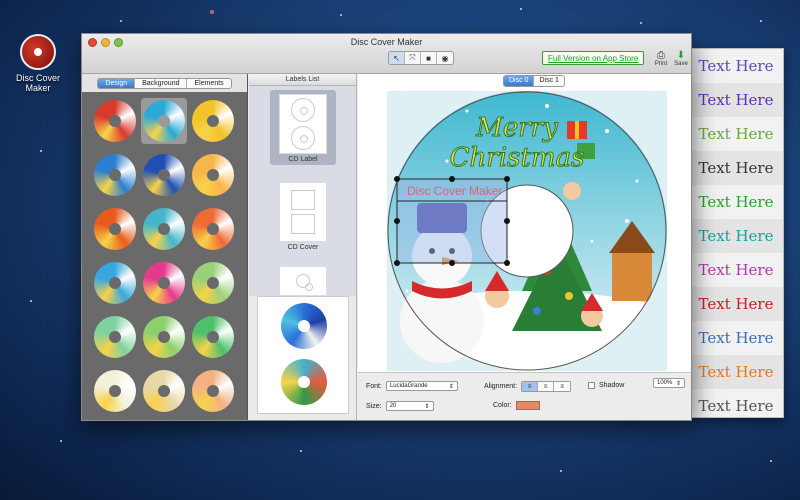 Image resolution: width=800 pixels, height=500 pixels. I want to click on tool-selector: ↖ ⤧ ■ ◉, so click(421, 58).